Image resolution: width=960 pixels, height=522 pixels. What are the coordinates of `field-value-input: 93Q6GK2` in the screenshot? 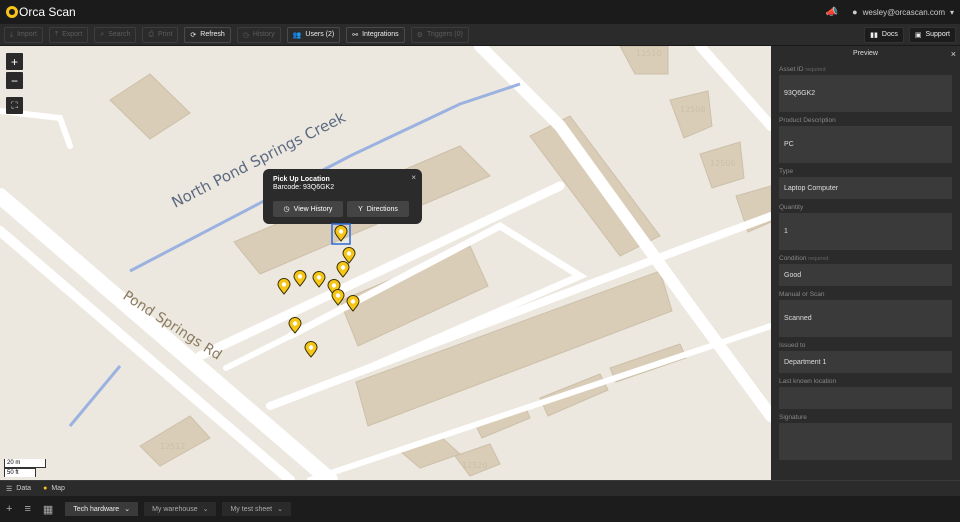 It's located at (865, 93).